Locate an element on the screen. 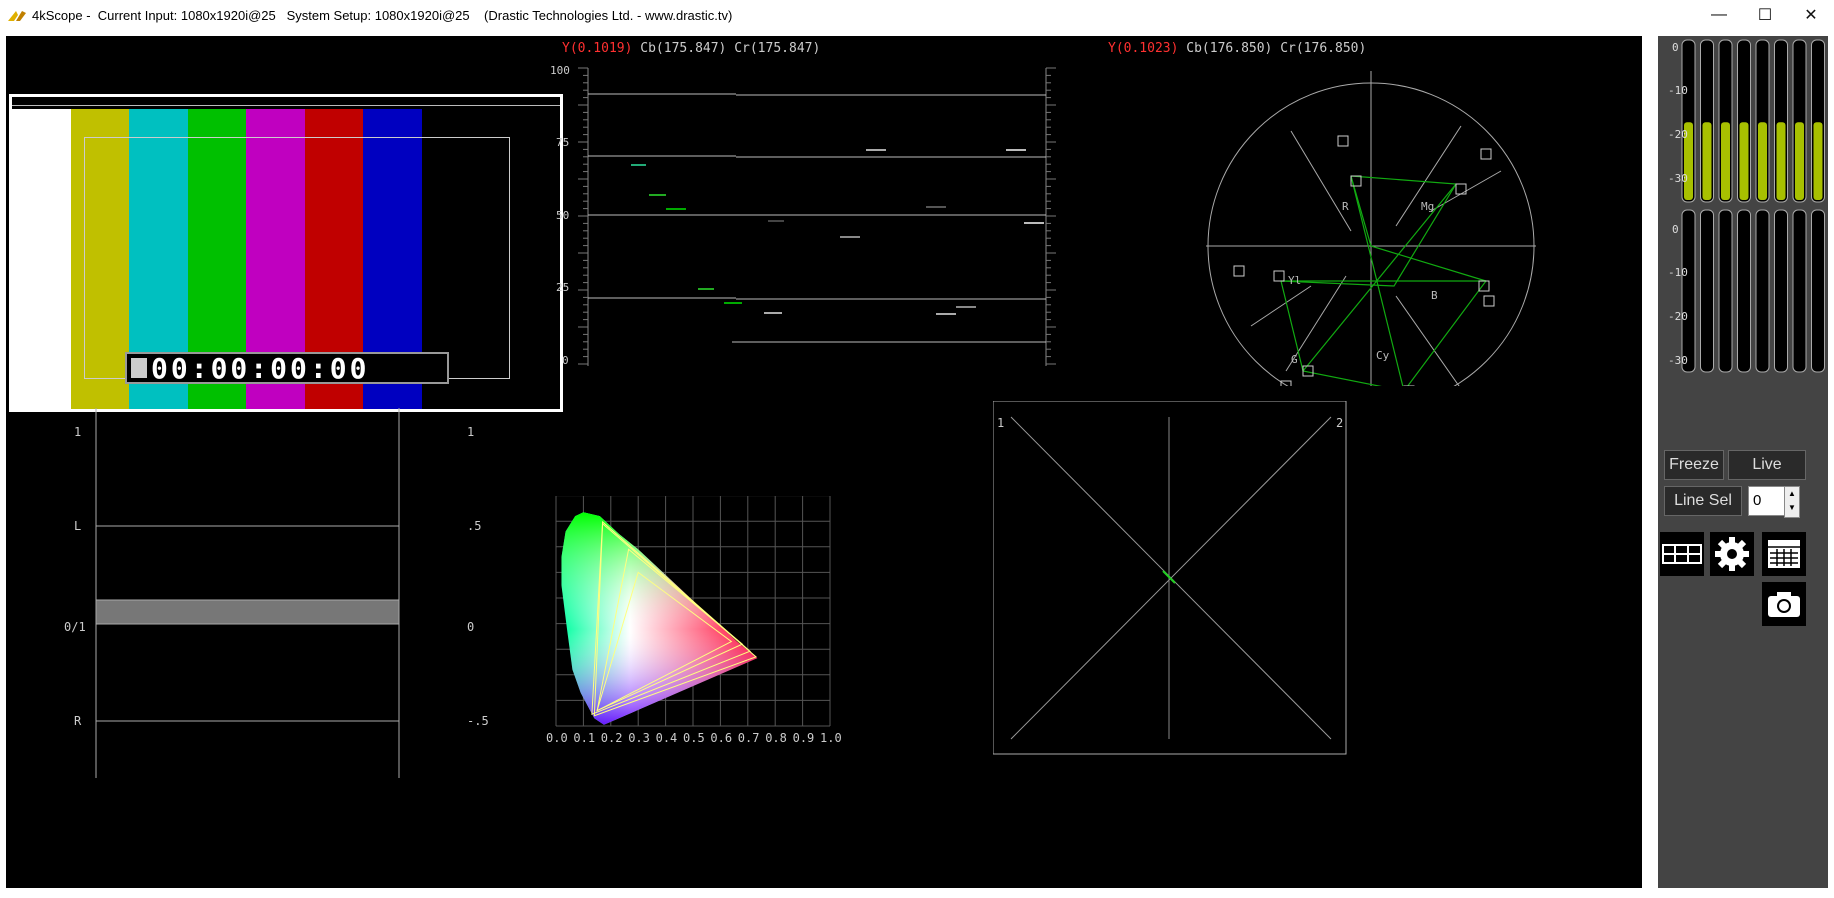 The image size is (1834, 898). meter-bottom-scale-10: -10 is located at coordinates (1678, 272).